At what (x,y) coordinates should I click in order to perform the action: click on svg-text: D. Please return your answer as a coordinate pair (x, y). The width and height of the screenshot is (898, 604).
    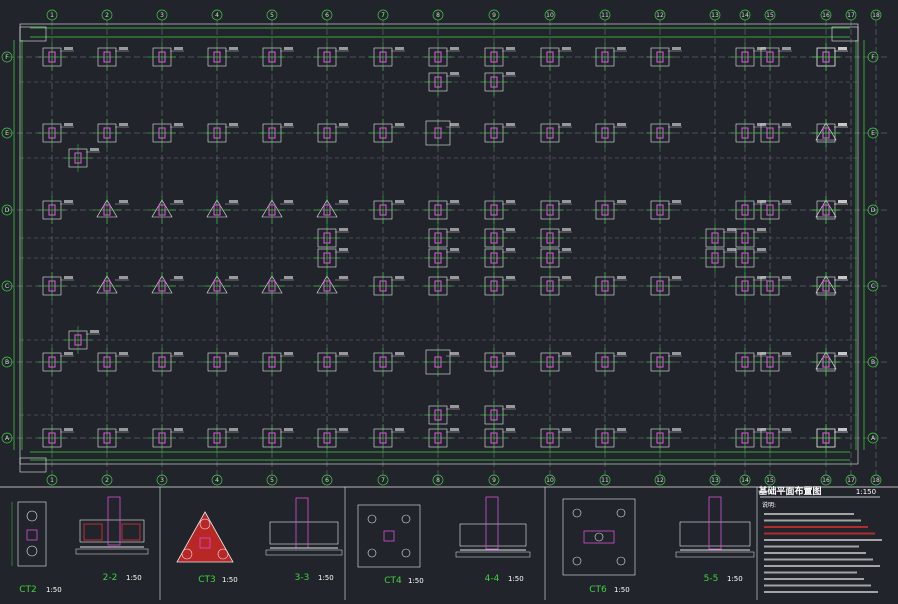
    Looking at the image, I should click on (7, 210).